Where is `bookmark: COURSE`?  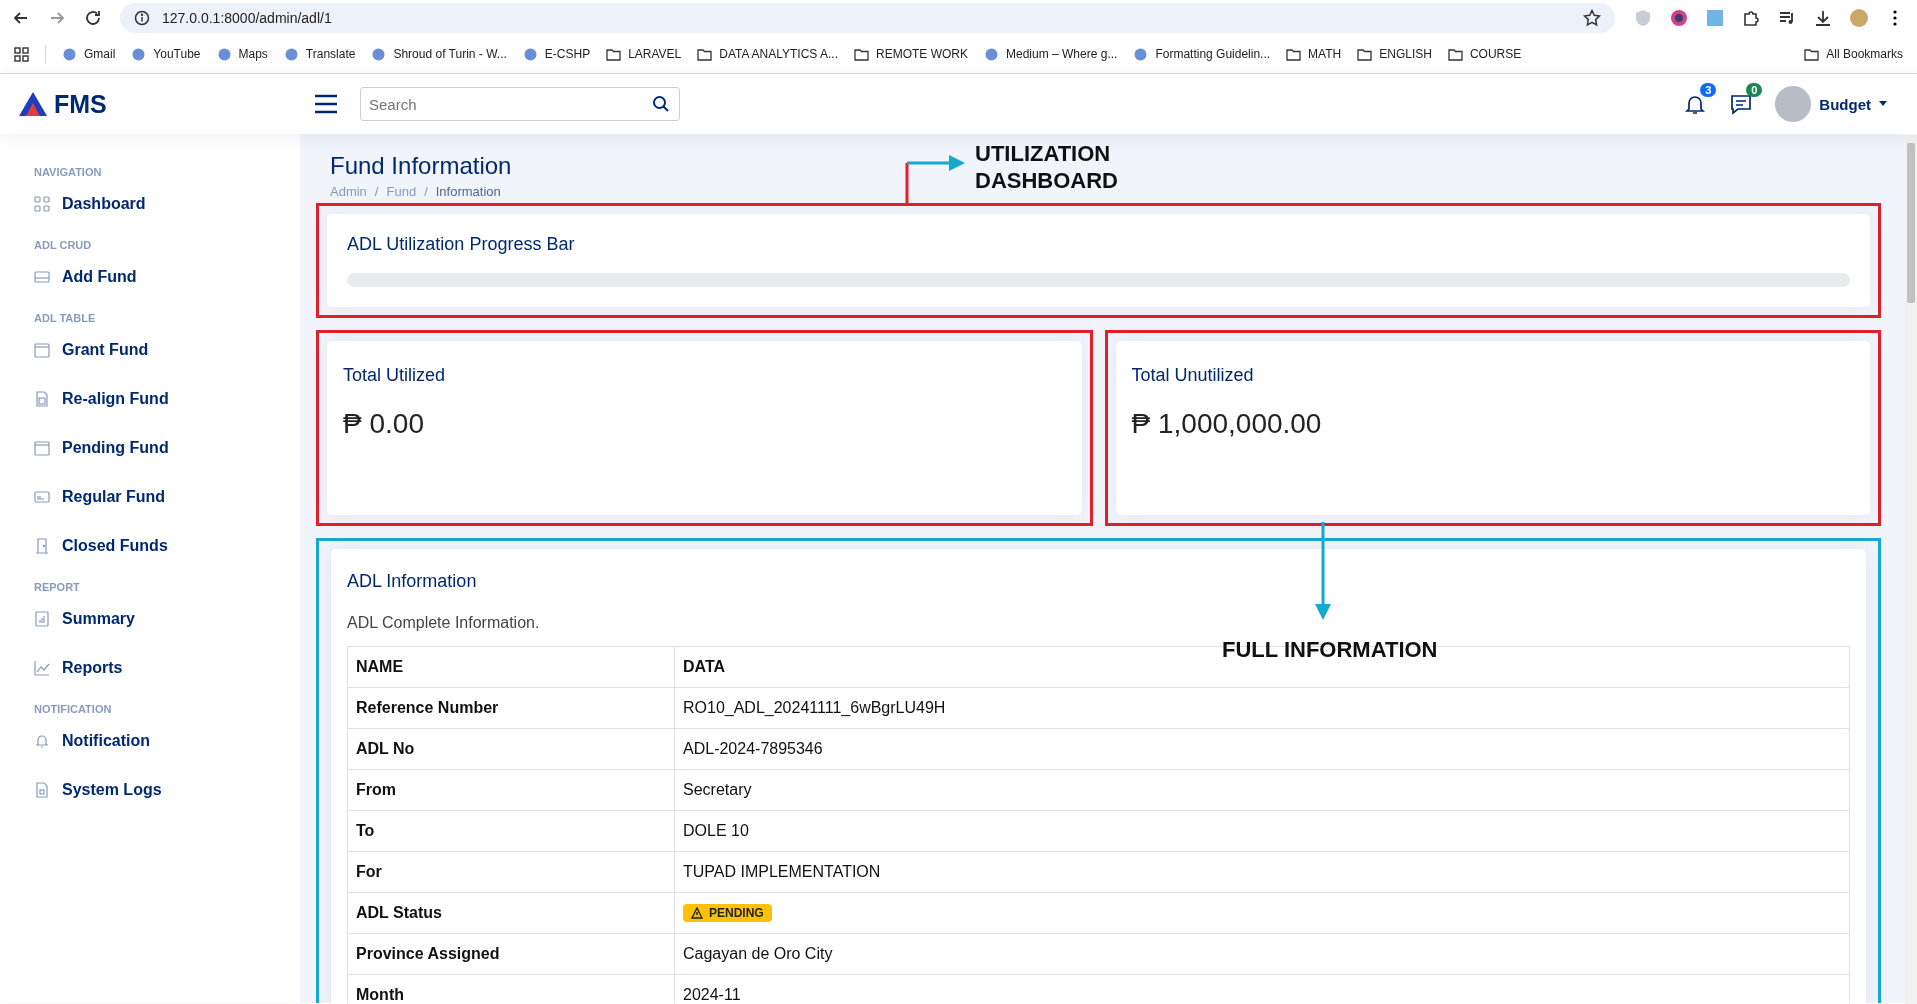
bookmark: COURSE is located at coordinates (1484, 54).